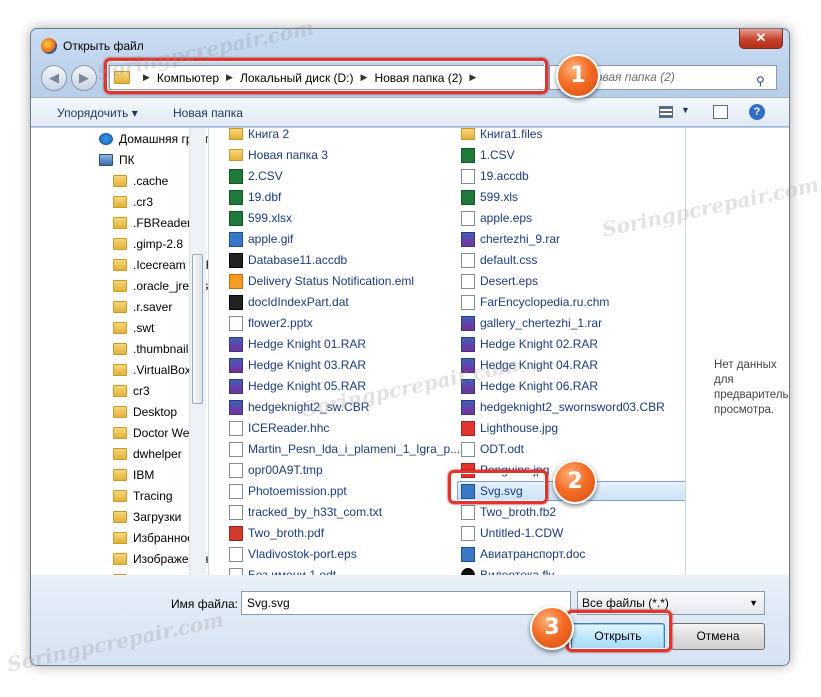 The width and height of the screenshot is (821, 697). Describe the element at coordinates (144, 474) in the screenshot. I see `tree-item-label: IBM` at that location.